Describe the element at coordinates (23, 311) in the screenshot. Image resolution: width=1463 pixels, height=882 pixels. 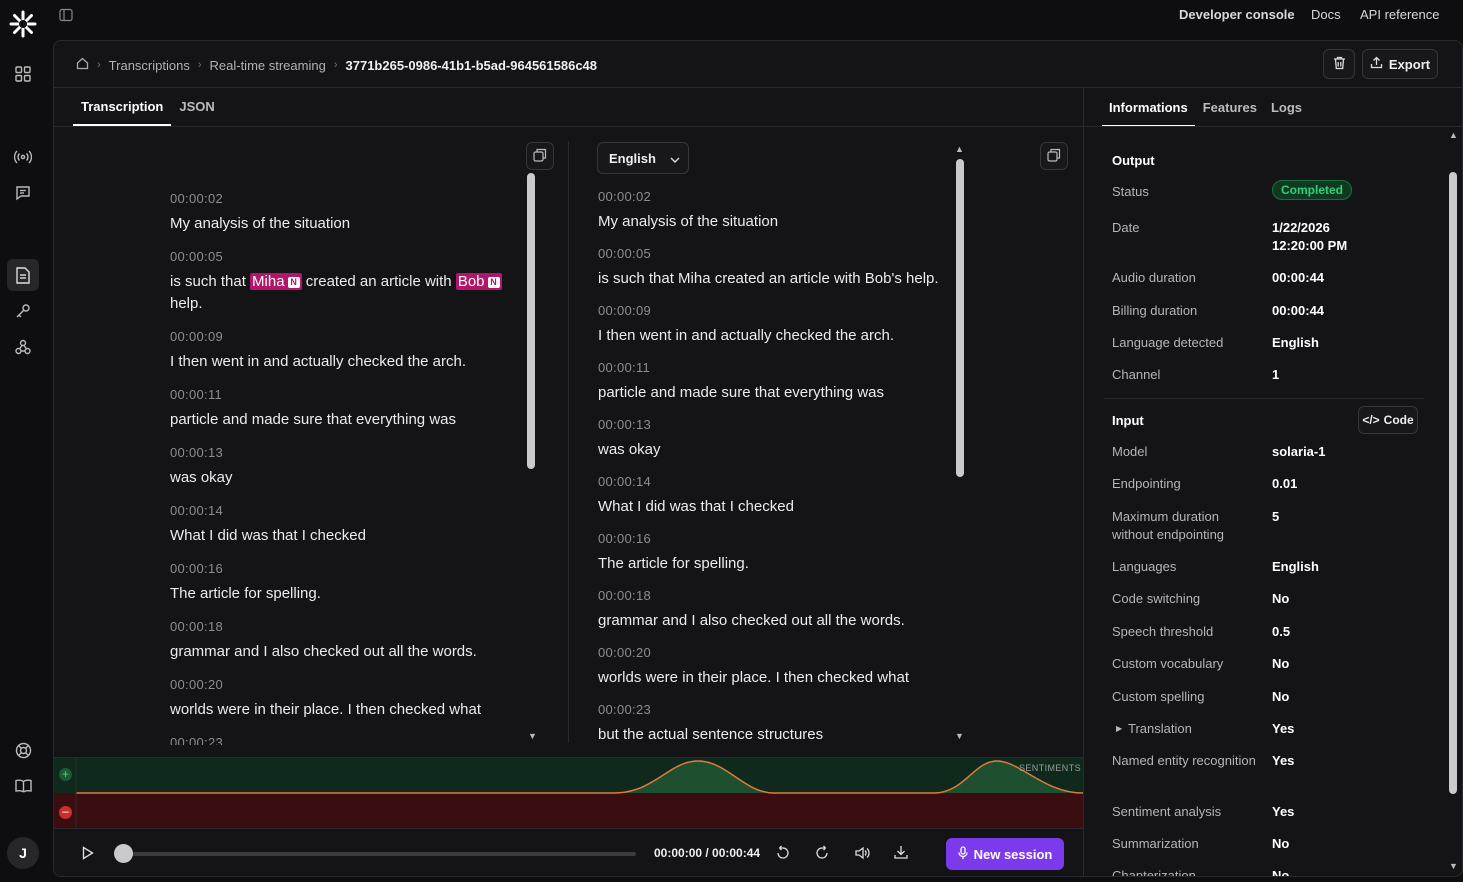
I see `key-icon` at that location.